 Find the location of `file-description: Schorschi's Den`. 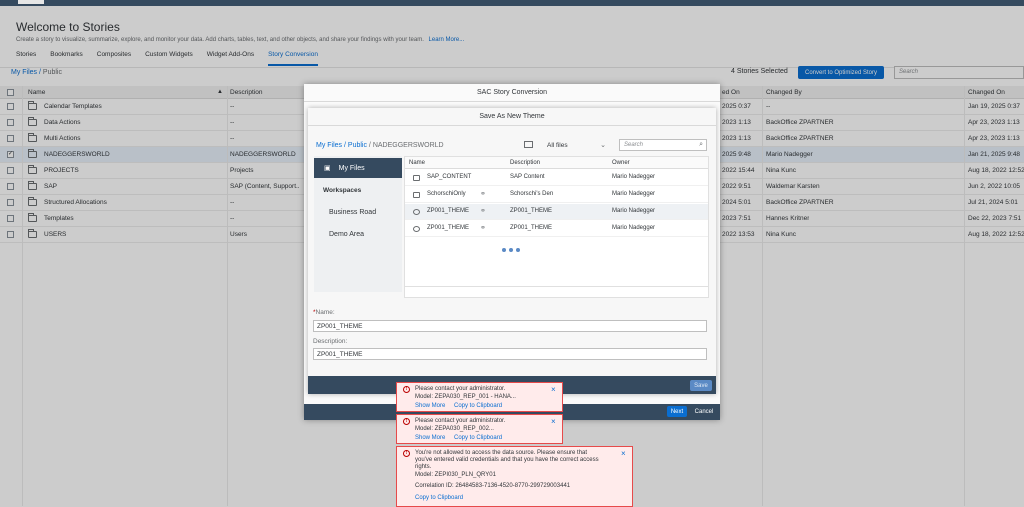

file-description: Schorschi's Den is located at coordinates (532, 194).